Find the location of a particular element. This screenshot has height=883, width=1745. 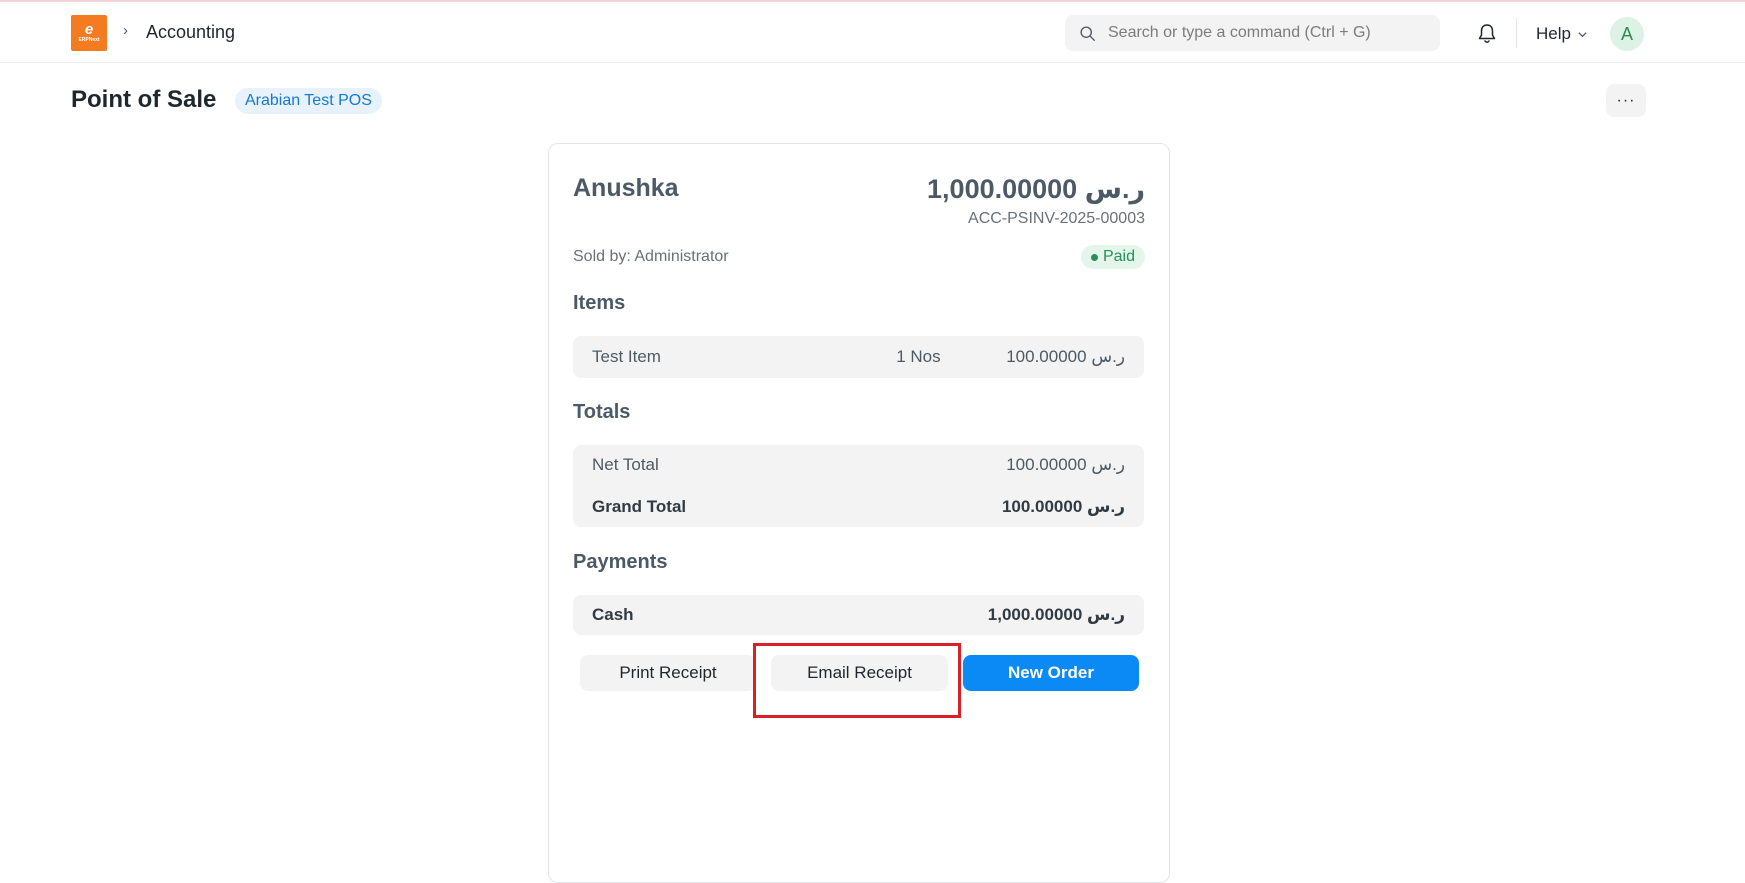

payments-list: Cash 1,000.00000 ر.س is located at coordinates (858, 615).